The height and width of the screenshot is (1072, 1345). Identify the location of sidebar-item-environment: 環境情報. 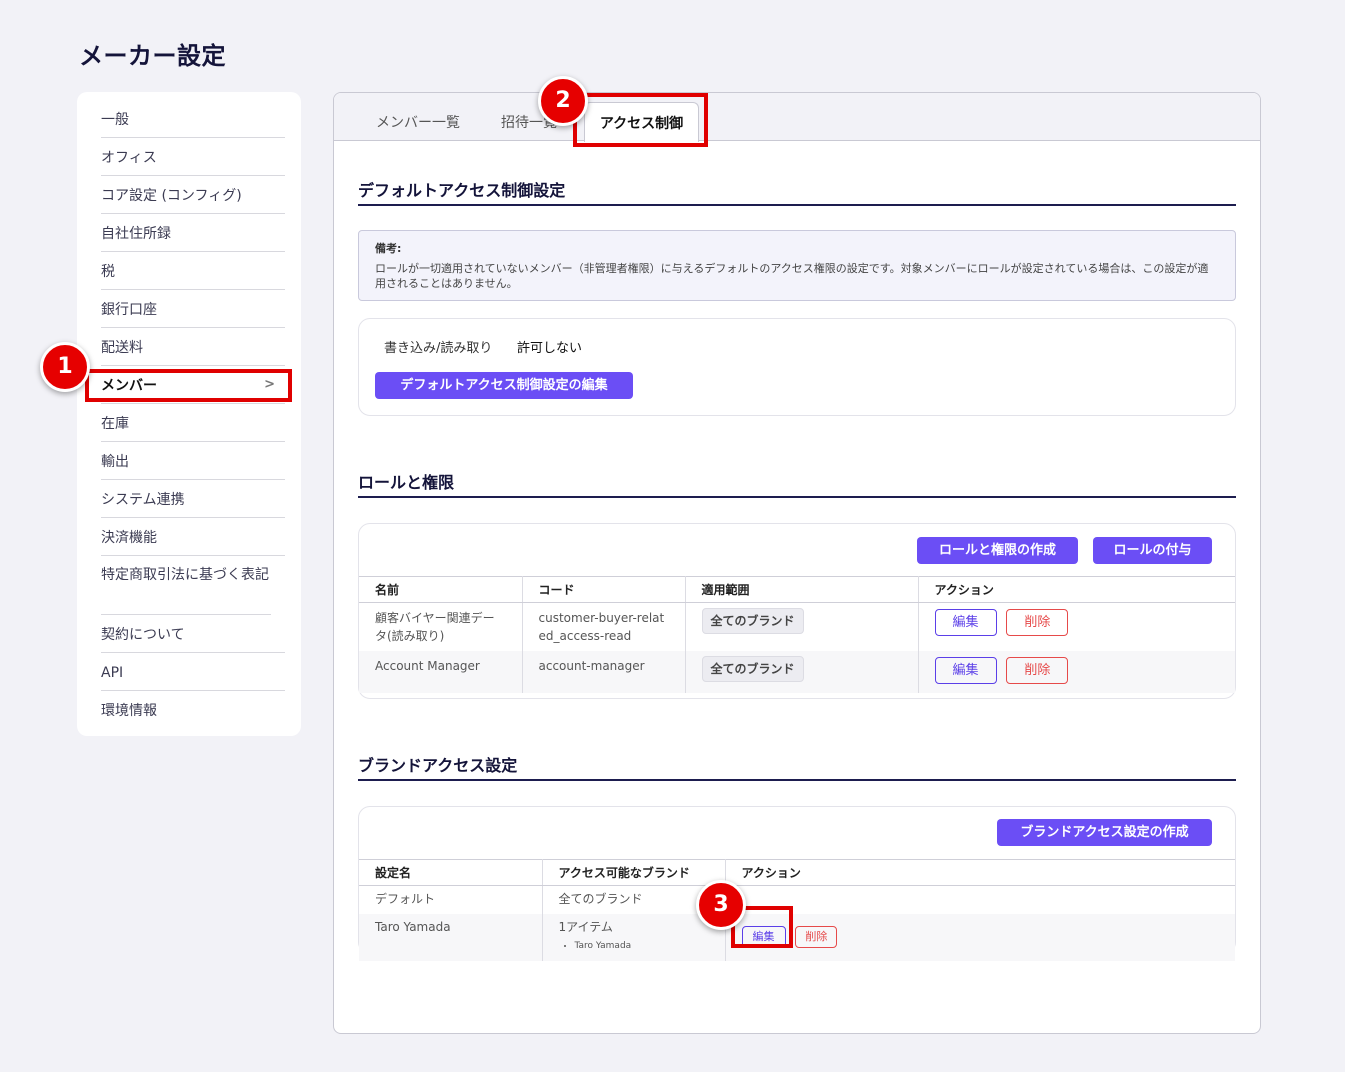
(193, 710).